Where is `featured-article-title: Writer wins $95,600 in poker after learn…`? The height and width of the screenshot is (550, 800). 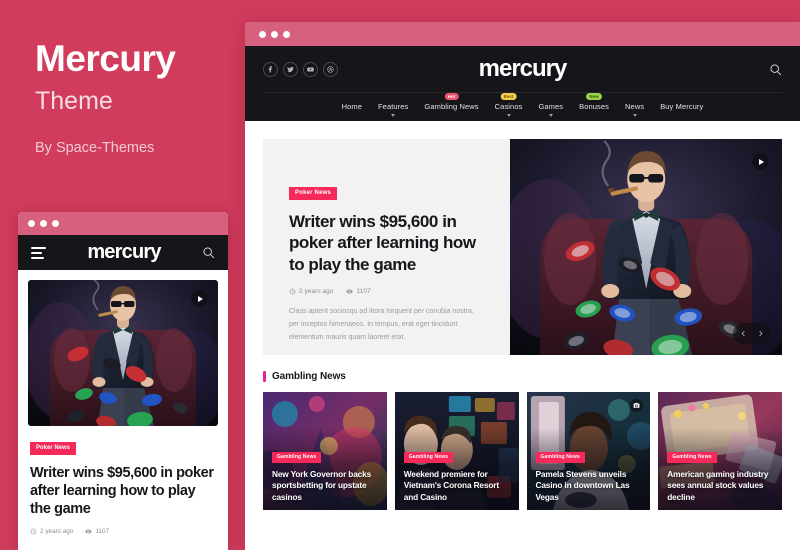 featured-article-title: Writer wins $95,600 in poker after learn… is located at coordinates (386, 243).